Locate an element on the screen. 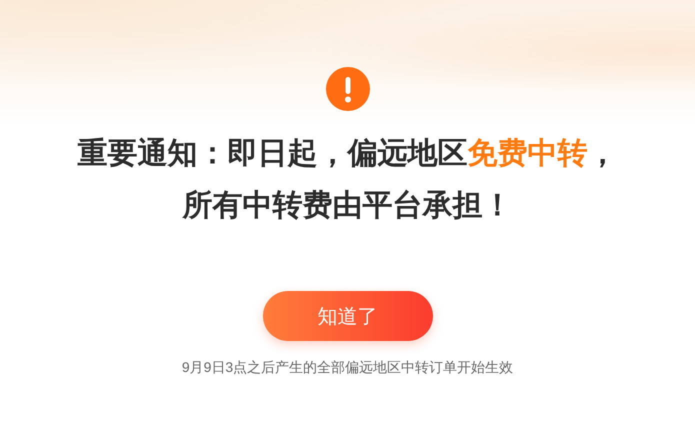 This screenshot has width=695, height=430. confirm-button: 知道了 is located at coordinates (347, 316).